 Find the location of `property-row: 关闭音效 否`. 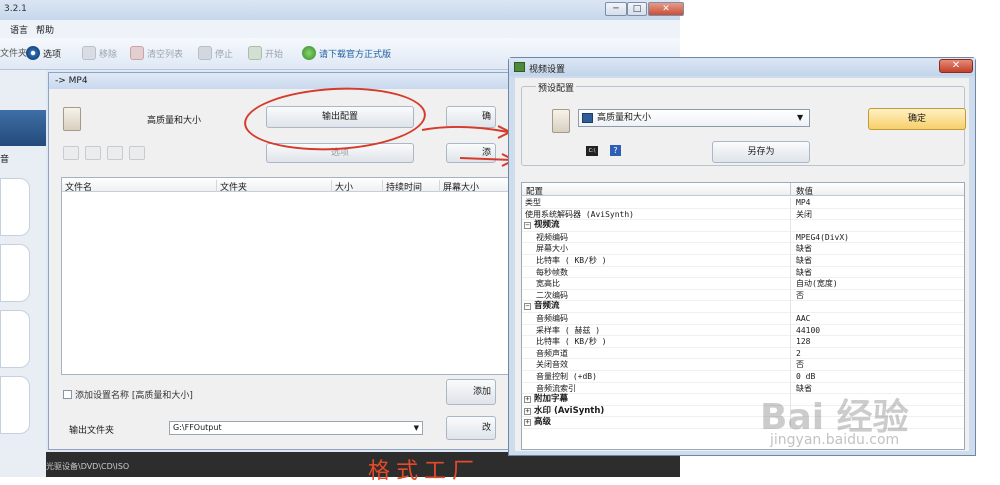

property-row: 关闭音效 否 is located at coordinates (743, 365).